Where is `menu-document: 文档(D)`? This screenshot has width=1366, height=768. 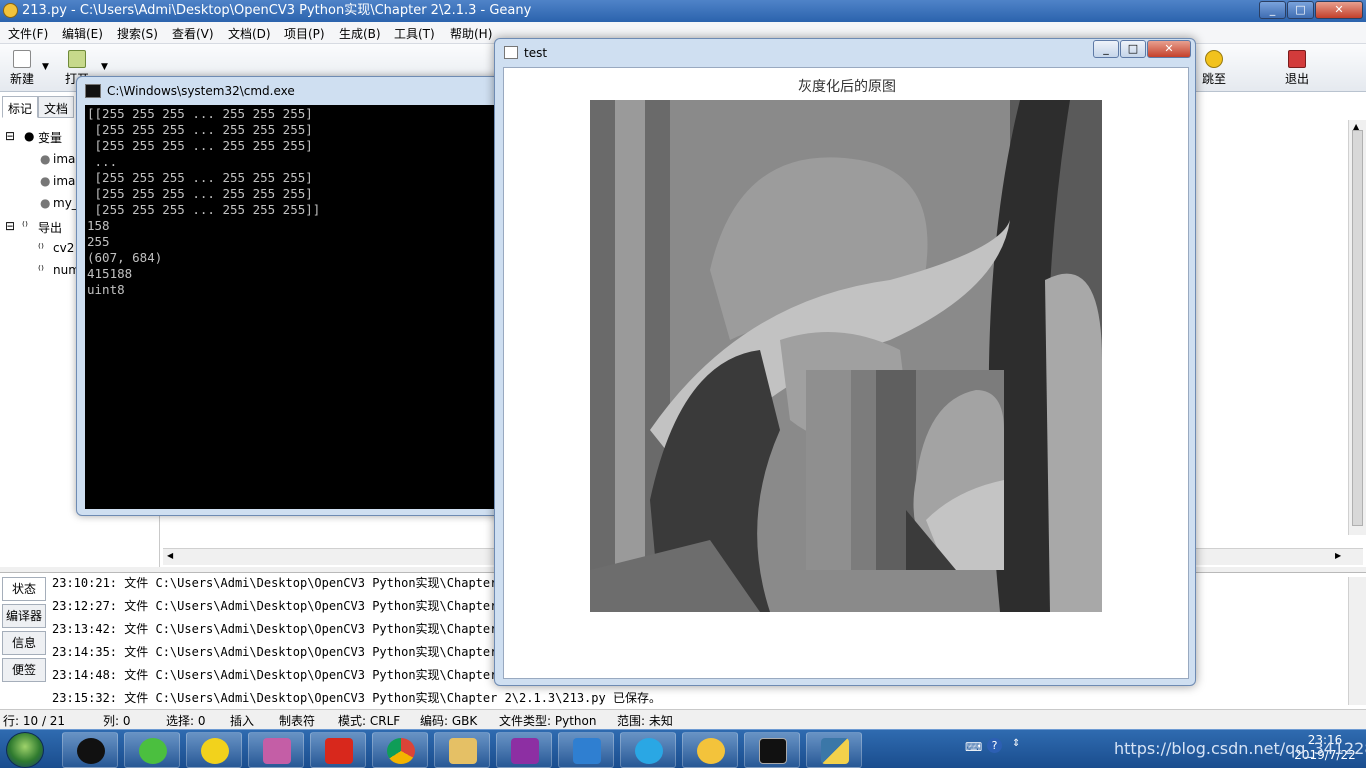 menu-document: 文档(D) is located at coordinates (249, 33).